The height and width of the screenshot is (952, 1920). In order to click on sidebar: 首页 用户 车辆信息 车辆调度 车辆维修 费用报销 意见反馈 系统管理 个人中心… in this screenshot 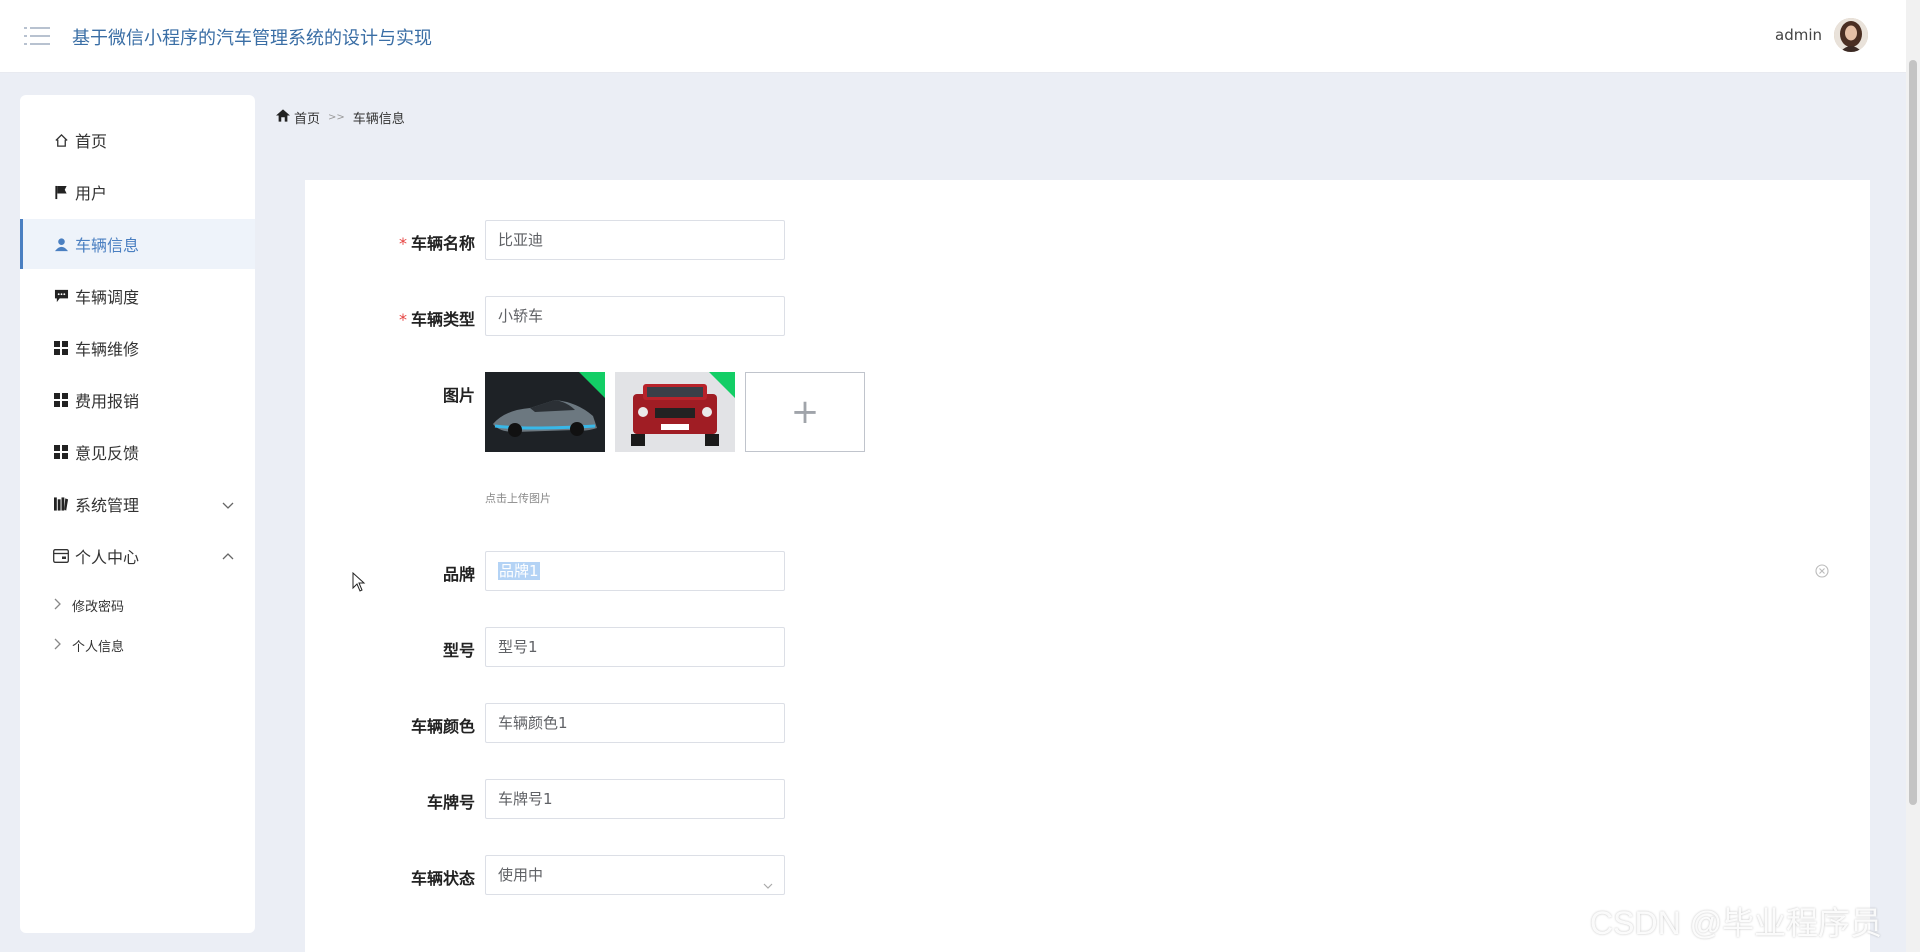, I will do `click(137, 514)`.